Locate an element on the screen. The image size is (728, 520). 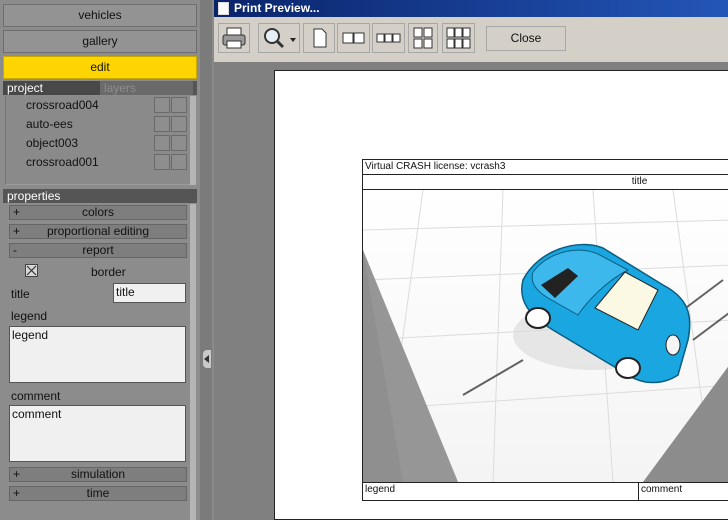
simulation-section: + simulation is located at coordinates (98, 474).